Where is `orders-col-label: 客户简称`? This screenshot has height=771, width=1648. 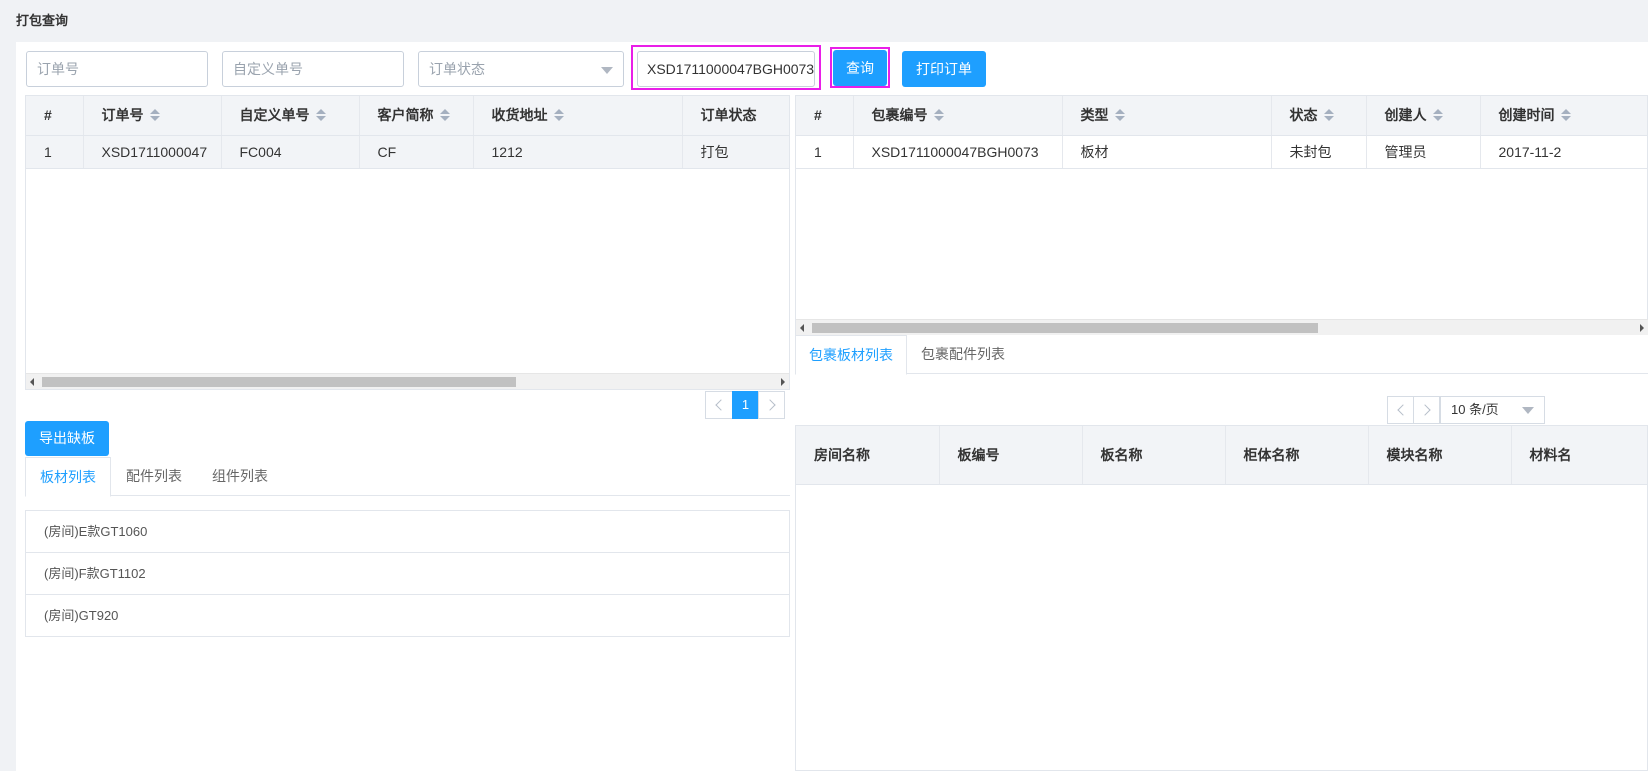
orders-col-label: 客户简称 is located at coordinates (405, 115).